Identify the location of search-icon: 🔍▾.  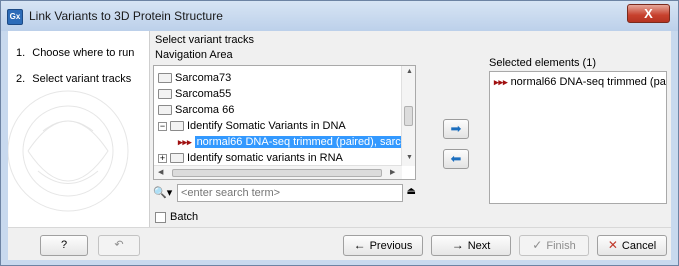
(162, 192).